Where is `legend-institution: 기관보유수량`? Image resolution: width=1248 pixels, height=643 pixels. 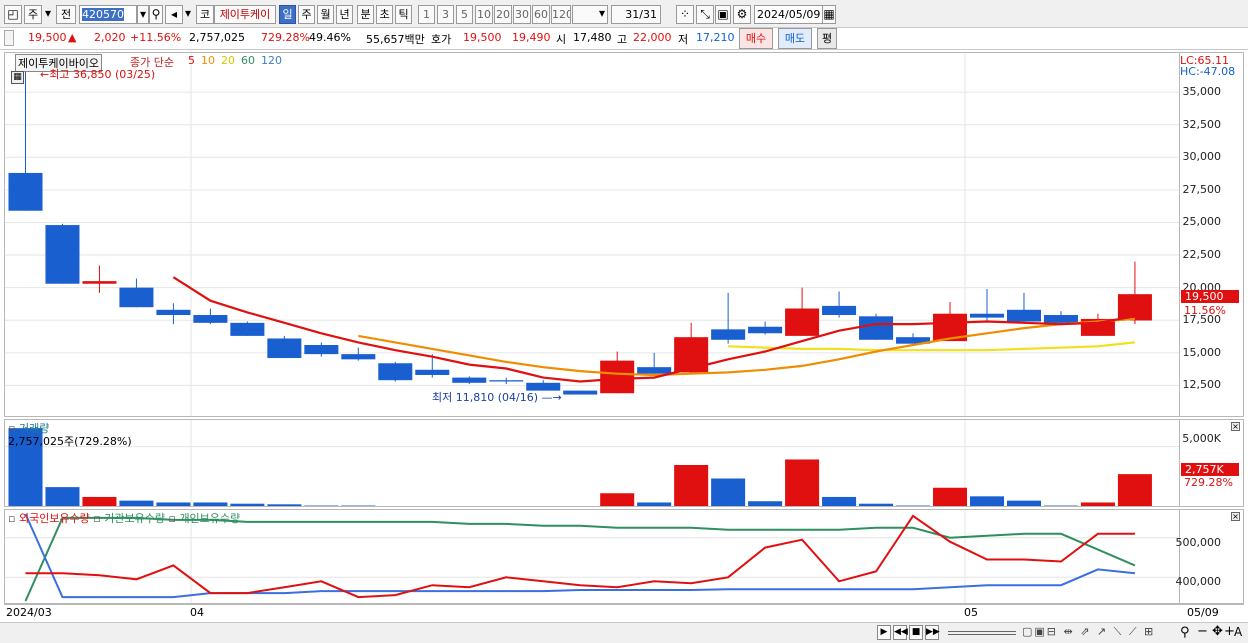 legend-institution: 기관보유수량 is located at coordinates (134, 518).